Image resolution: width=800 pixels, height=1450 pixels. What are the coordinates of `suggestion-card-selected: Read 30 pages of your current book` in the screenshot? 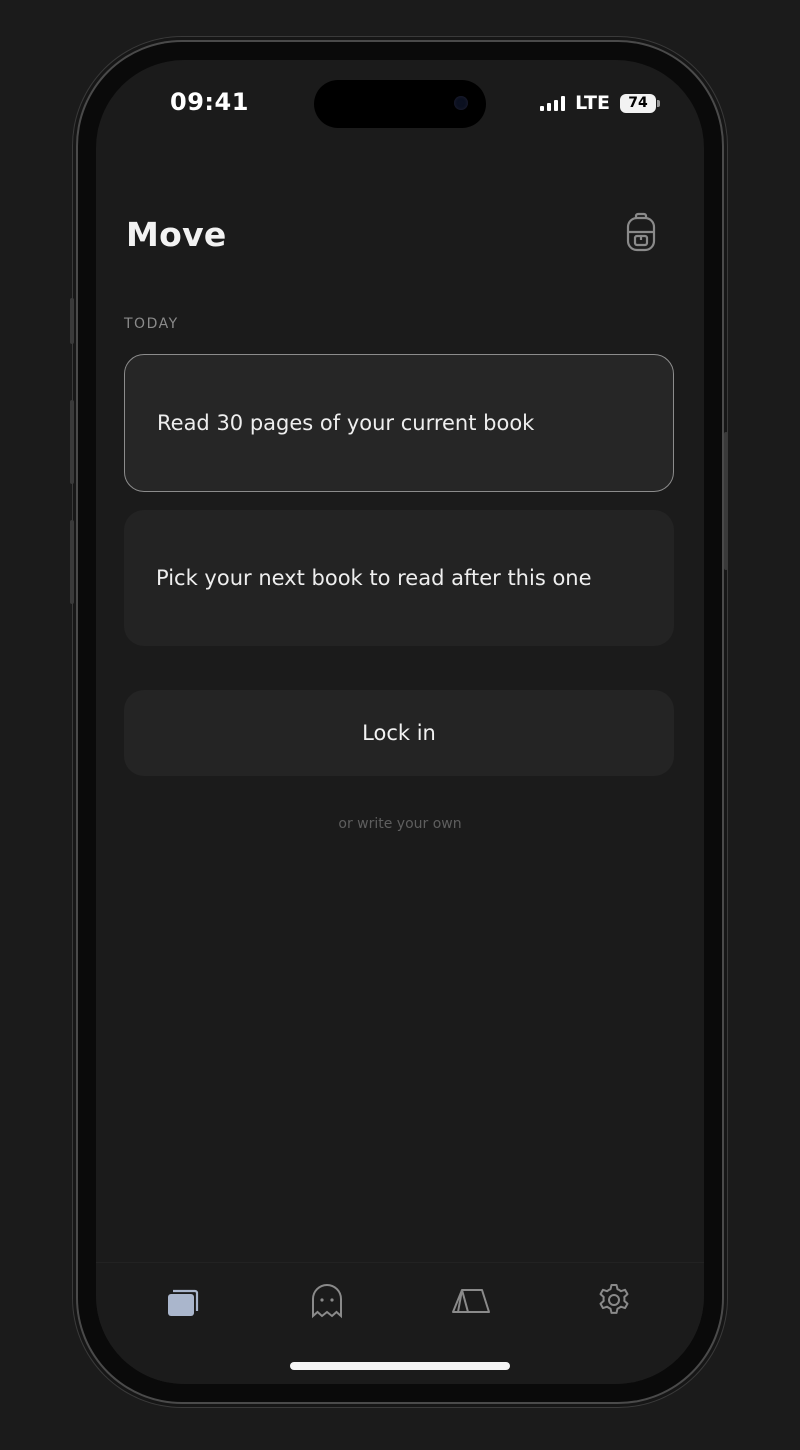 It's located at (399, 423).